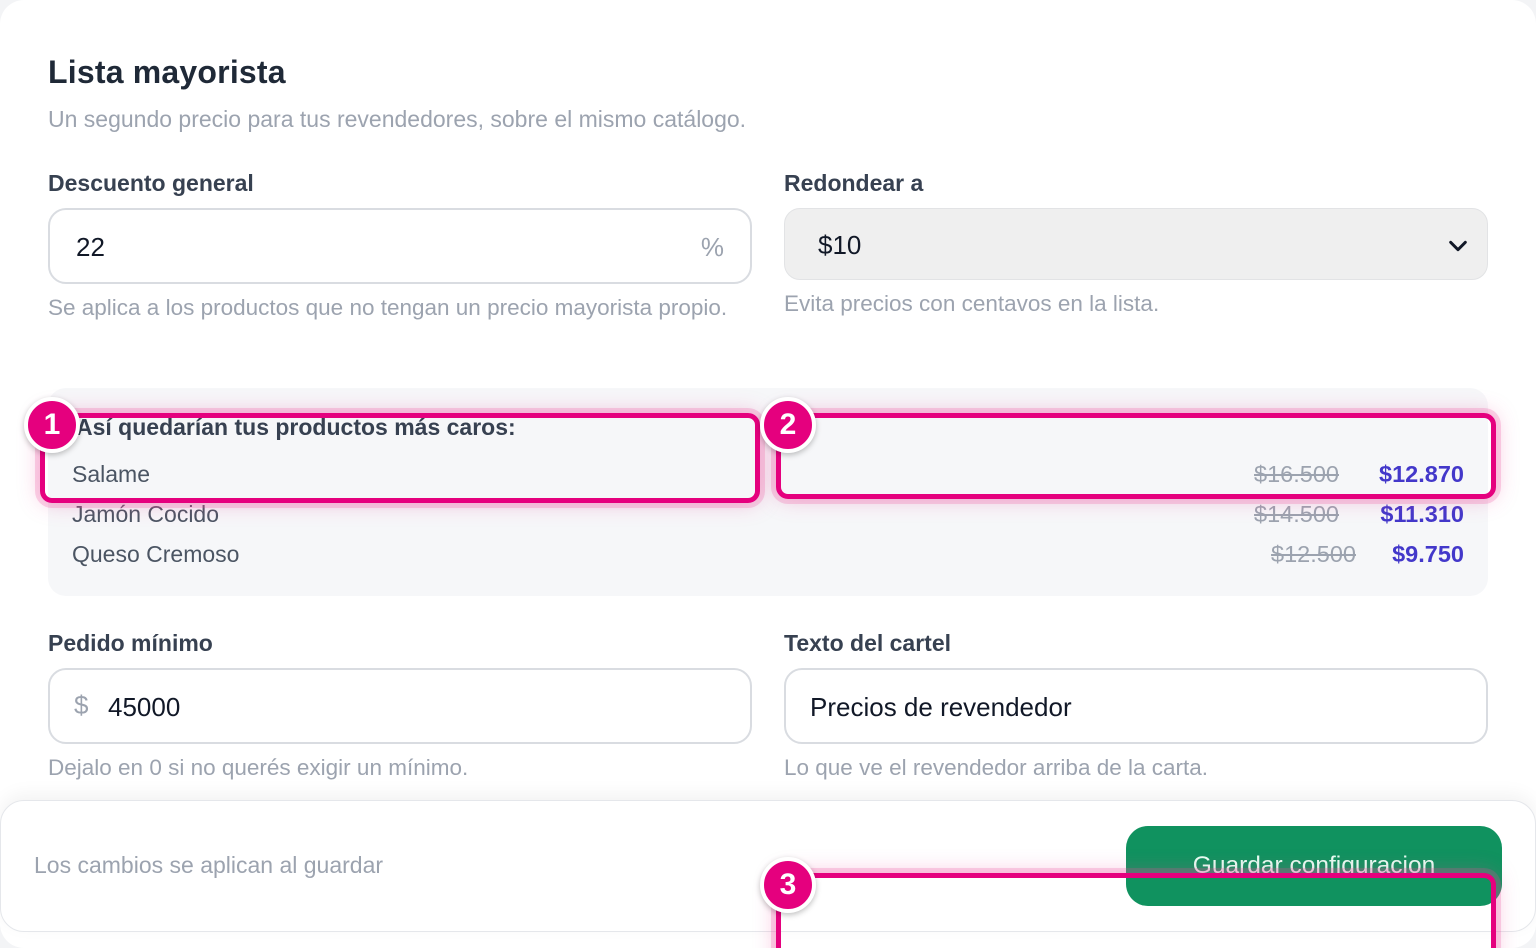 The width and height of the screenshot is (1536, 948). I want to click on footer-note: Los cambios se aplican al guardar, so click(209, 865).